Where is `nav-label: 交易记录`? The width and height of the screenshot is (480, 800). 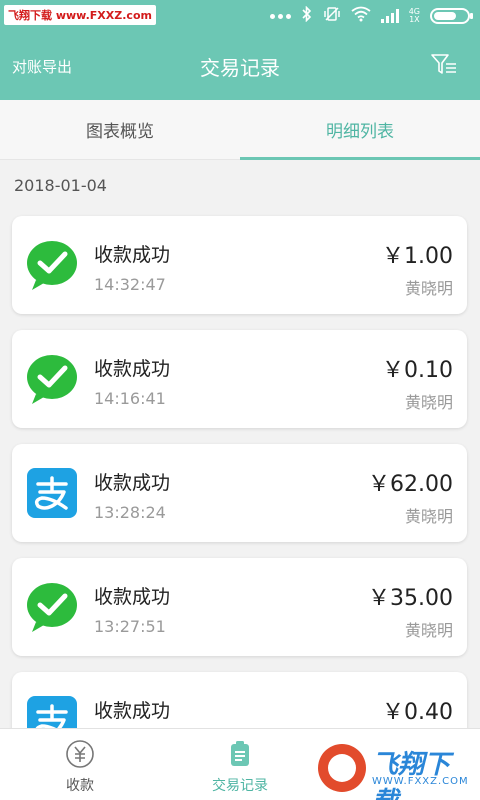 nav-label: 交易记录 is located at coordinates (240, 786).